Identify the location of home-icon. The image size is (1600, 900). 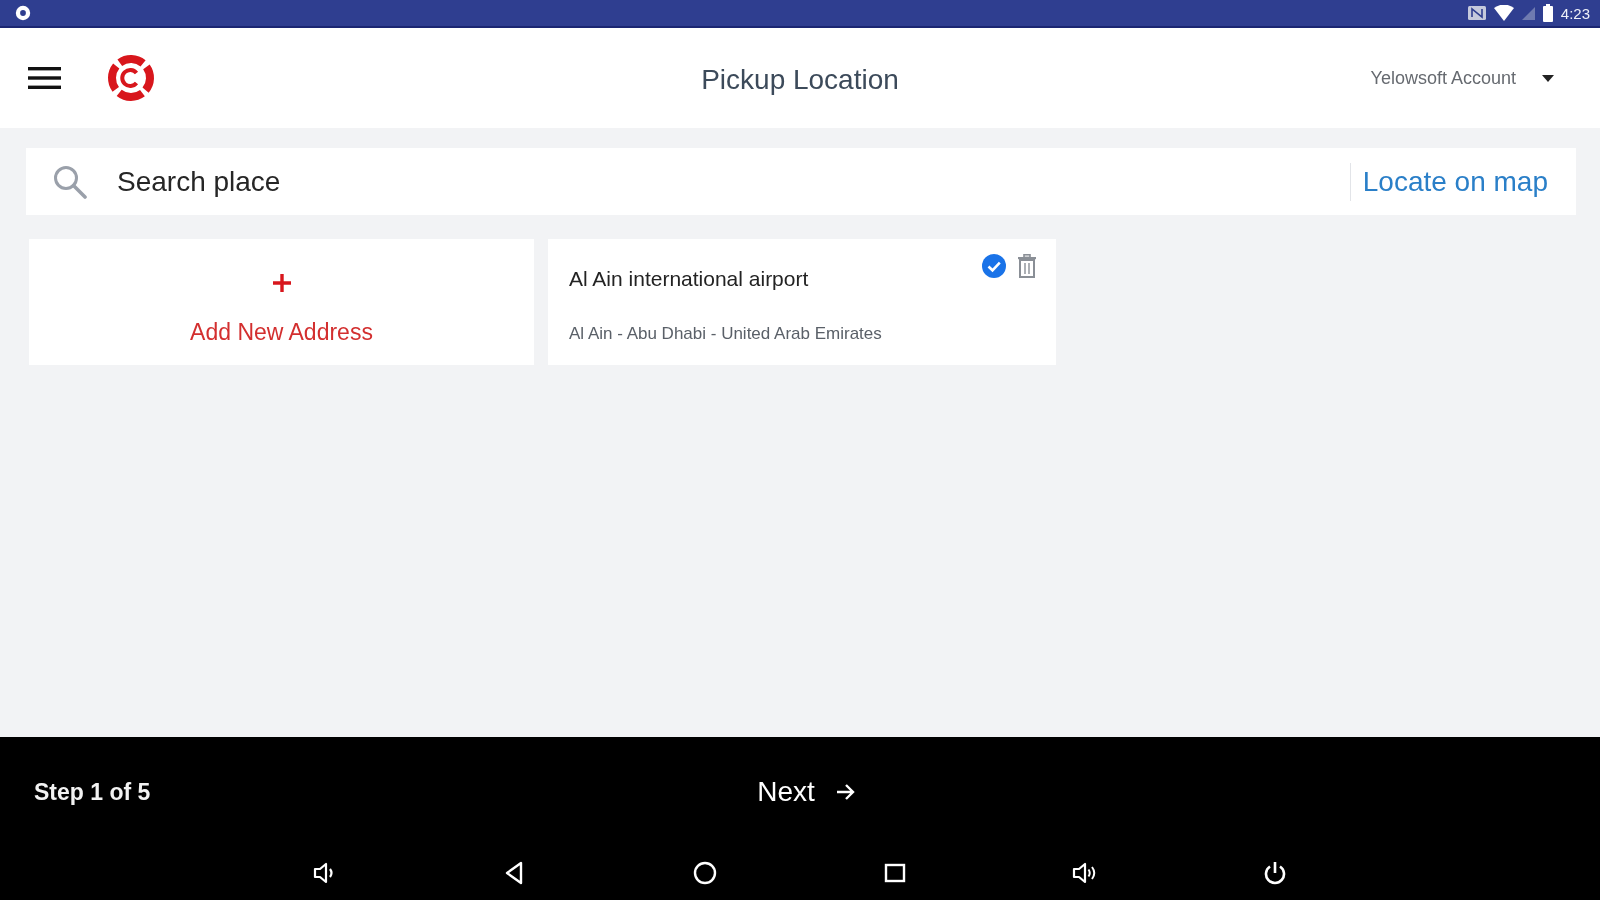
(705, 872).